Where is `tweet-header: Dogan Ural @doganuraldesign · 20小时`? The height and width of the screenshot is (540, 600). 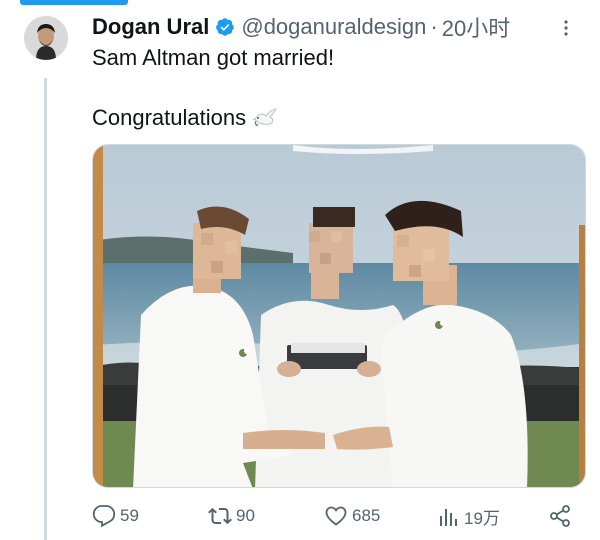
tweet-header: Dogan Ural @doganuraldesign · 20小时 is located at coordinates (334, 27).